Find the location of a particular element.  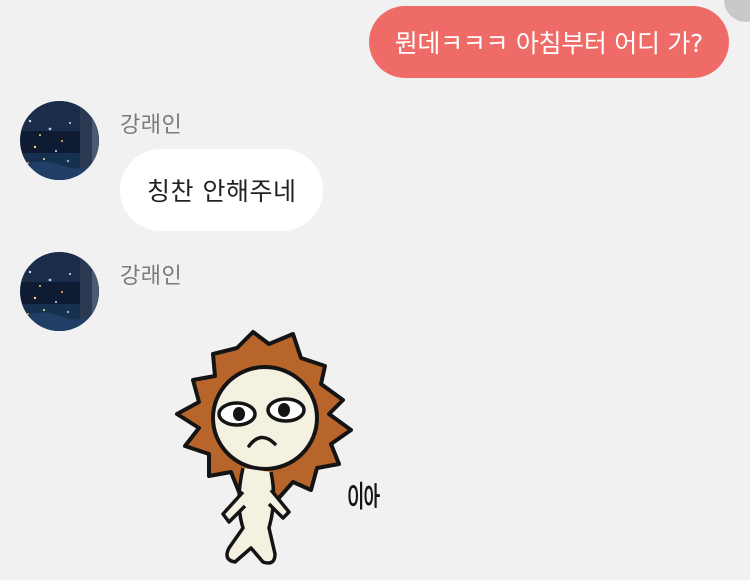

incoming-message-bubble: 칭찬 안해주네 is located at coordinates (222, 190).